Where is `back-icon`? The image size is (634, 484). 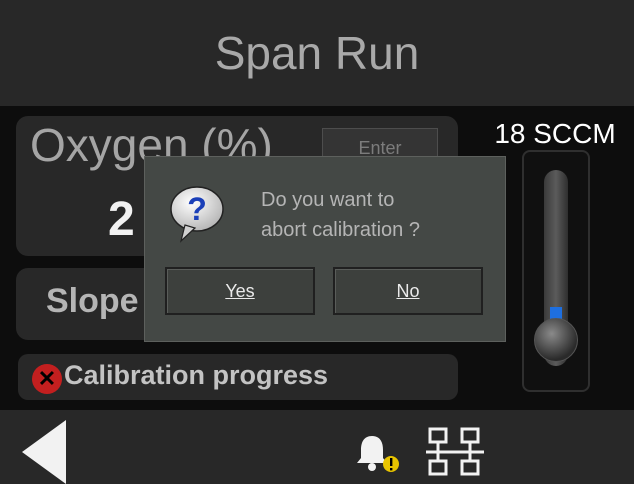 back-icon is located at coordinates (44, 452).